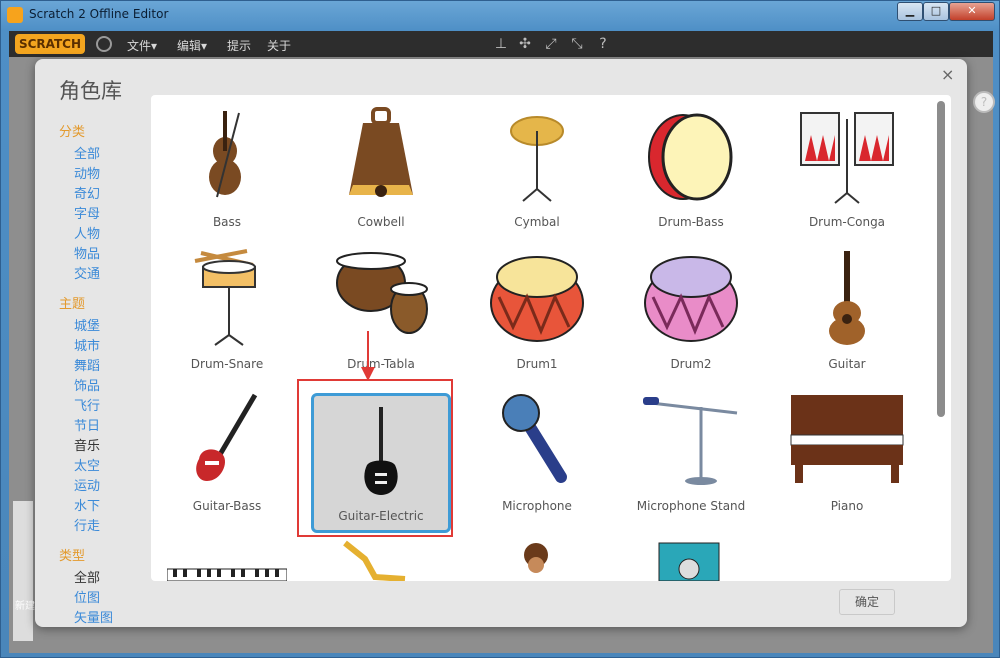 The image size is (1000, 658). Describe the element at coordinates (691, 364) in the screenshot. I see `sprite-label: Drum2` at that location.